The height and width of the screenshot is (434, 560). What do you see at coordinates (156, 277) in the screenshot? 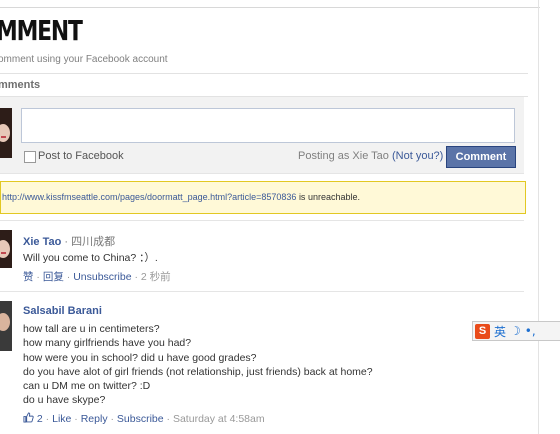
I see `comment-timestamp: 2 秒前` at bounding box center [156, 277].